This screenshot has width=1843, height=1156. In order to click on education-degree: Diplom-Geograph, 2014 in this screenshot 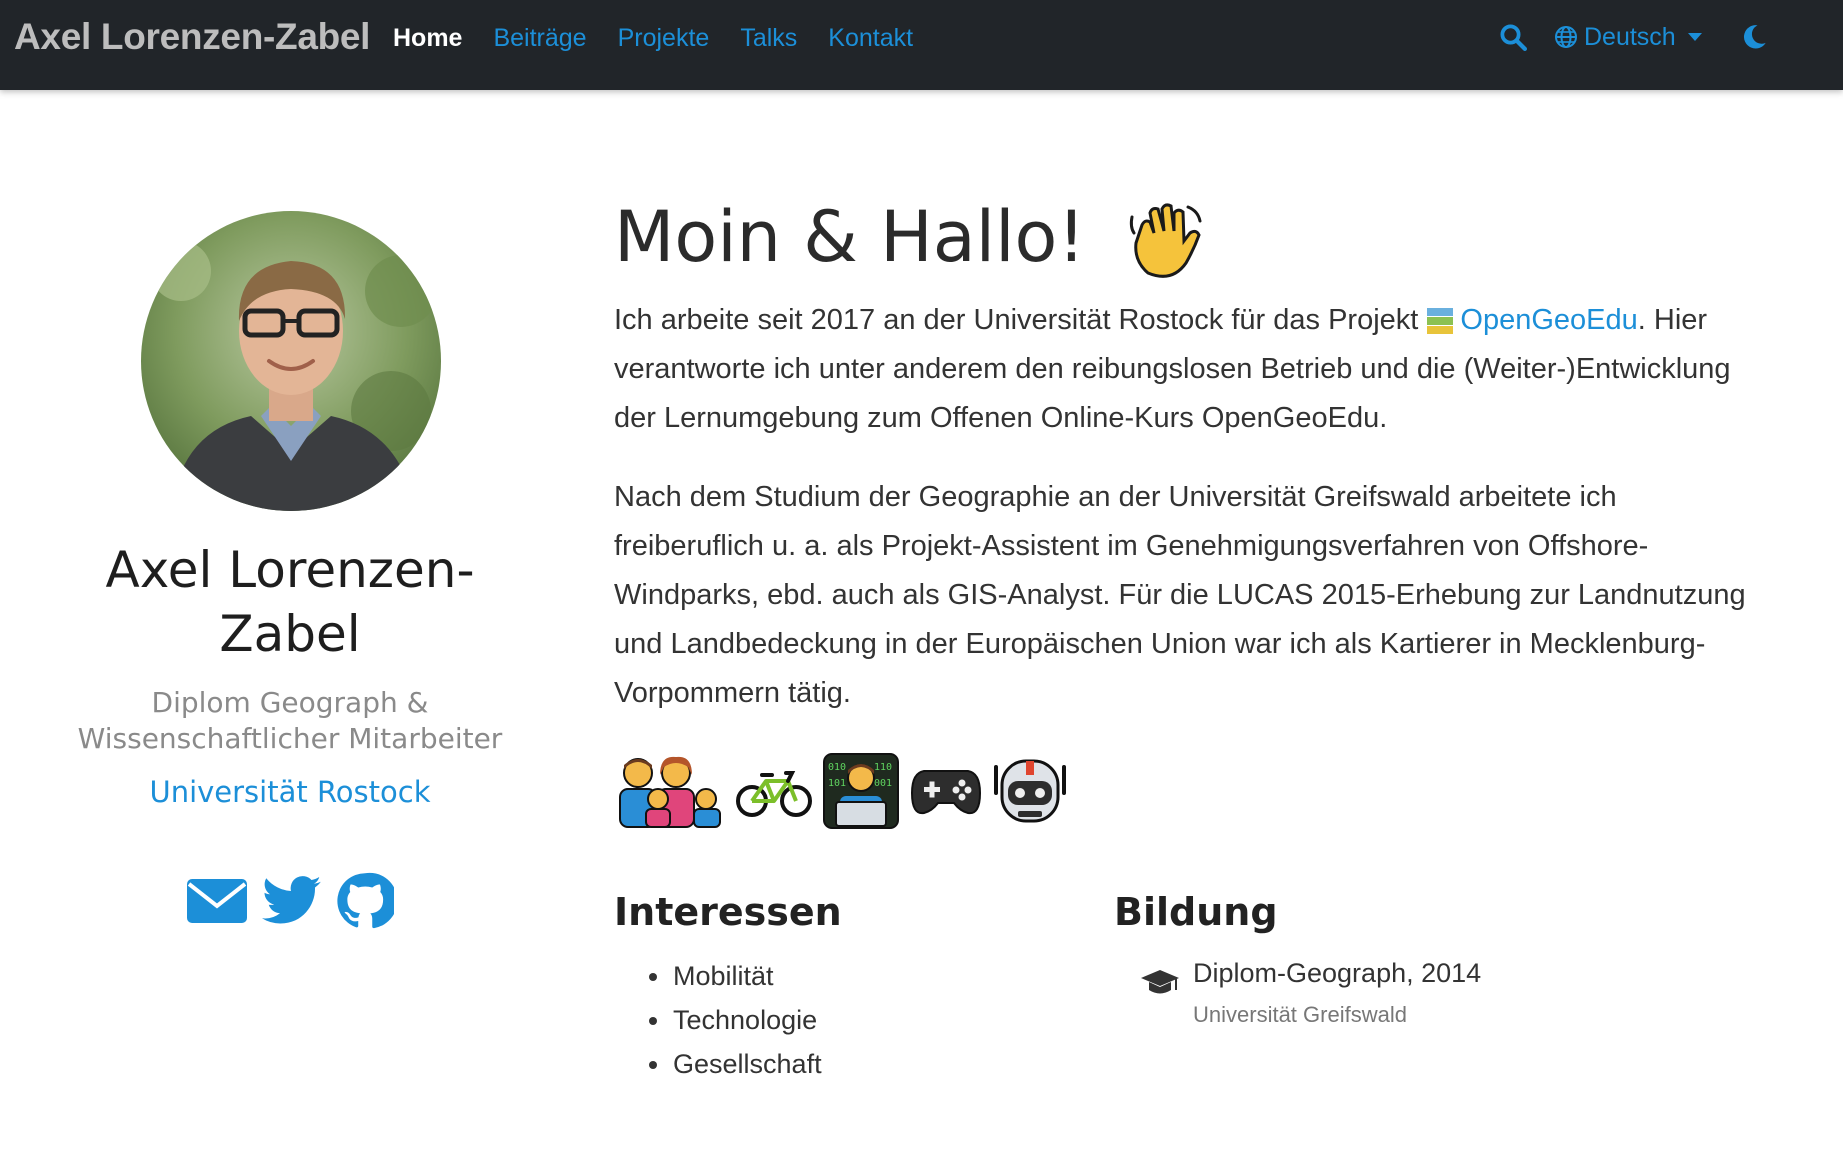, I will do `click(1337, 973)`.